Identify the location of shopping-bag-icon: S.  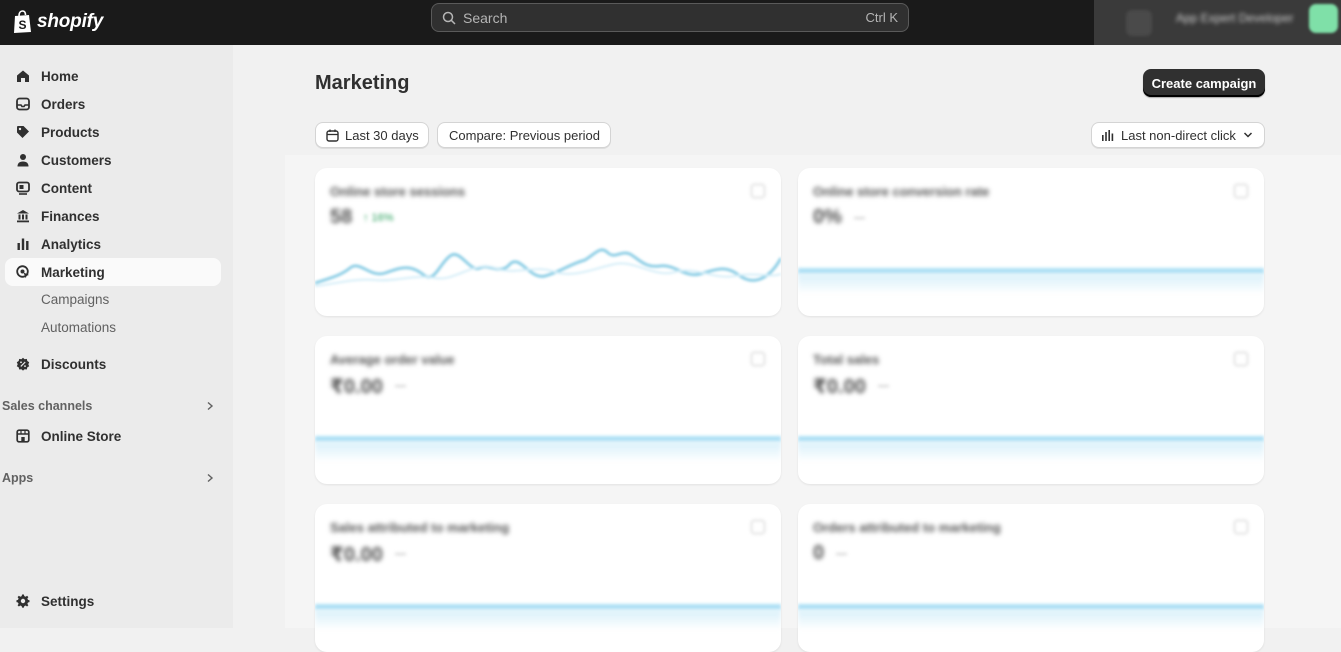
(22, 21).